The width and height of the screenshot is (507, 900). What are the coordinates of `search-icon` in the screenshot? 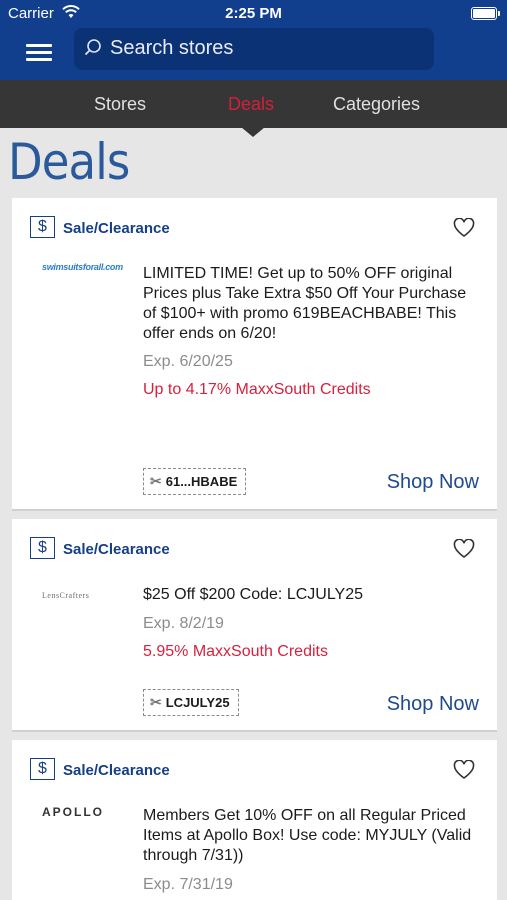 It's located at (93, 51).